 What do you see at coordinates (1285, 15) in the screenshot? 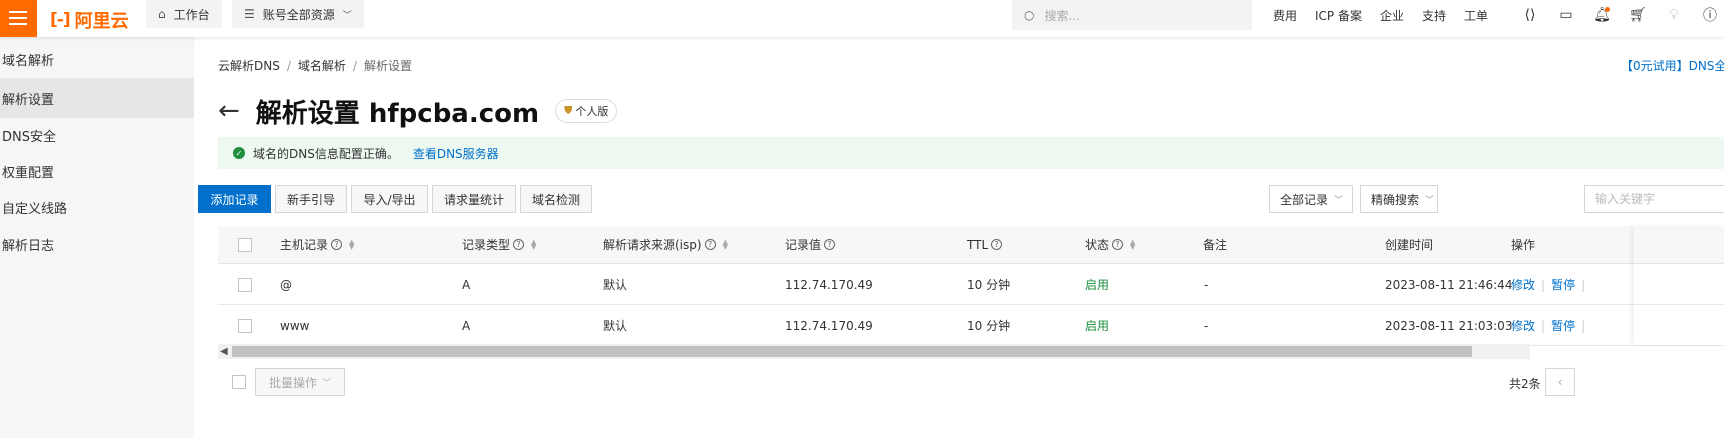
I see `link-billing: 费用` at bounding box center [1285, 15].